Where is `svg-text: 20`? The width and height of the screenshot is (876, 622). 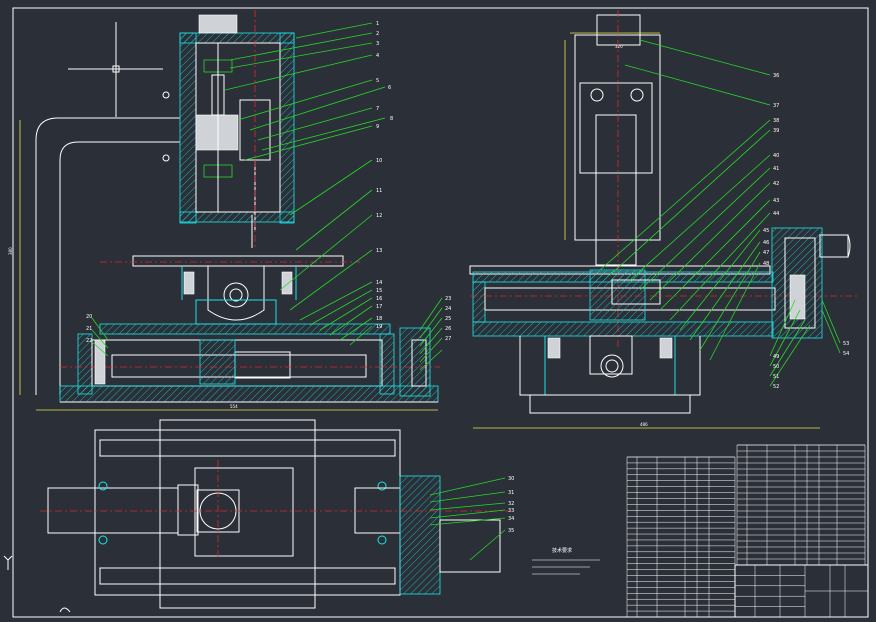
svg-text: 20 is located at coordinates (89, 317).